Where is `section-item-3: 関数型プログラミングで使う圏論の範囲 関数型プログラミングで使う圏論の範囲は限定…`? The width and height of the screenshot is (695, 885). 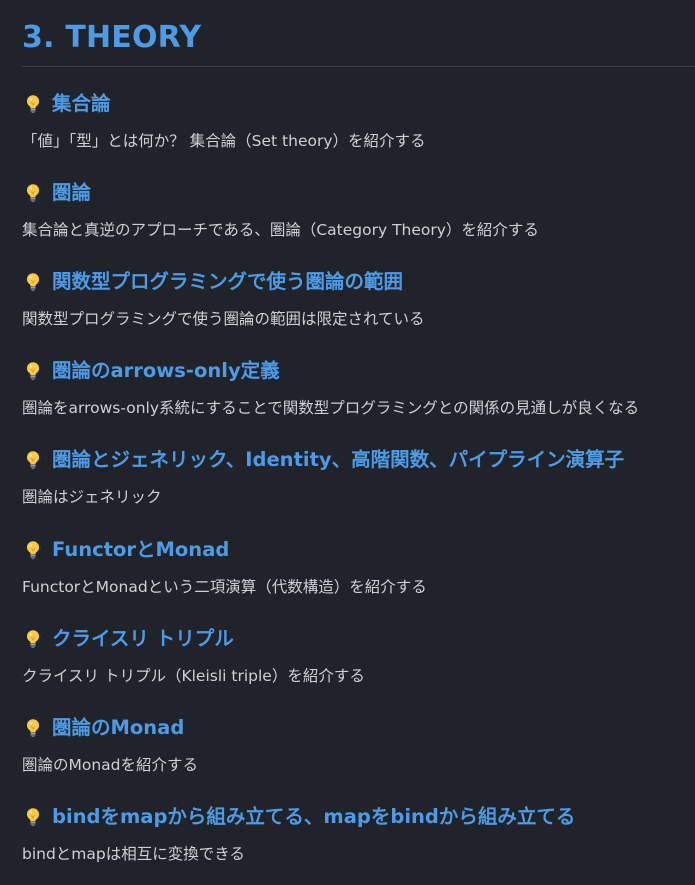
section-item-3: 関数型プログラミングで使う圏論の範囲 関数型プログラミングで使う圏論の範囲は限定… is located at coordinates (358, 298).